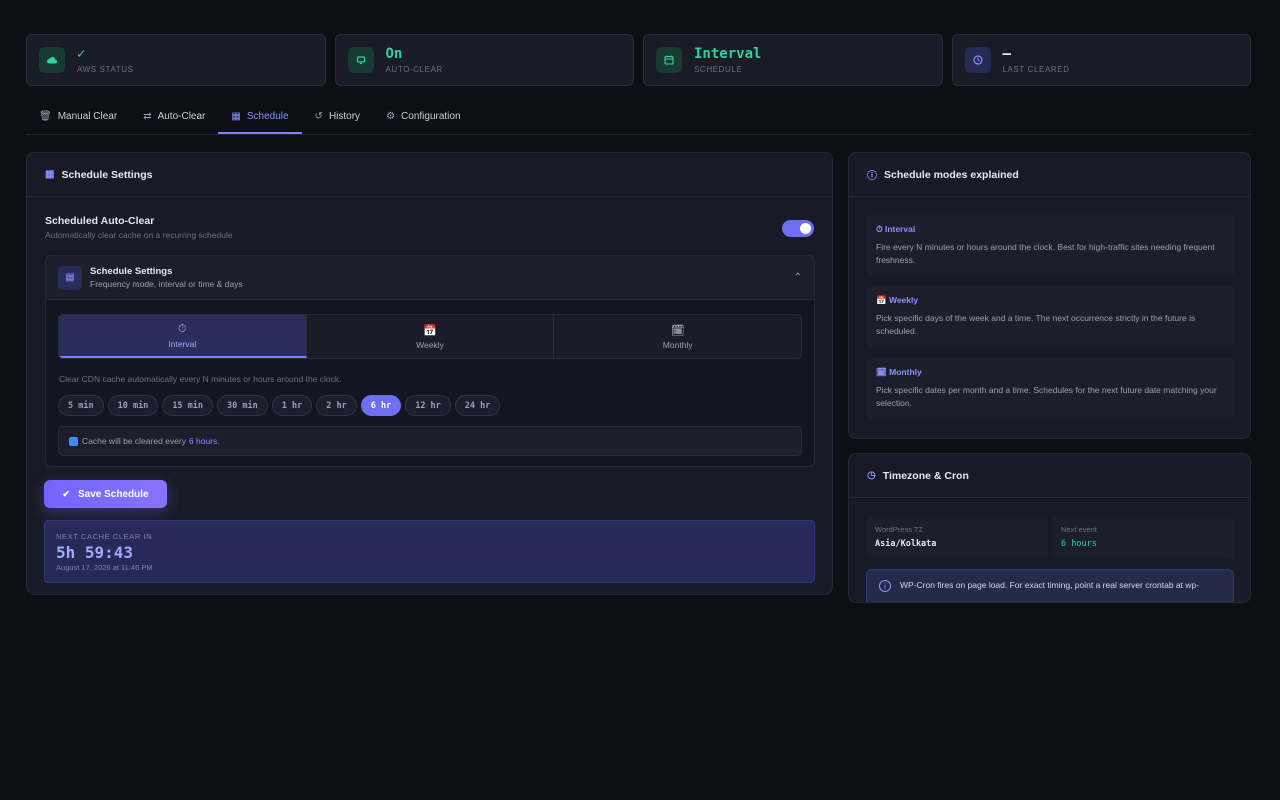  What do you see at coordinates (203, 441) in the screenshot?
I see `summary-value: 6 hours` at bounding box center [203, 441].